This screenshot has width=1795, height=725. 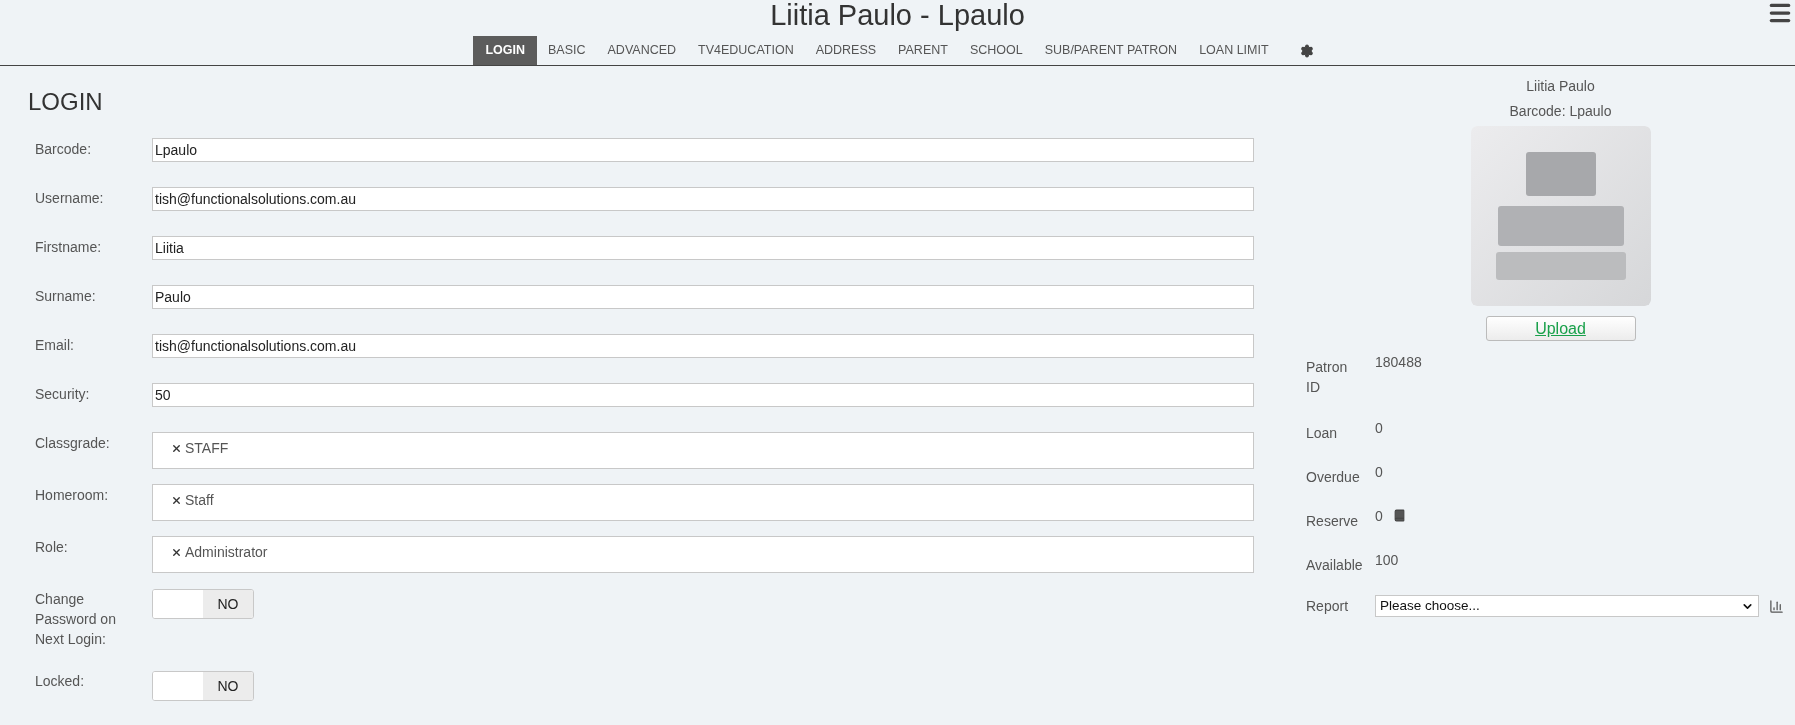 What do you see at coordinates (703, 248) in the screenshot?
I see `text-field: Liitia` at bounding box center [703, 248].